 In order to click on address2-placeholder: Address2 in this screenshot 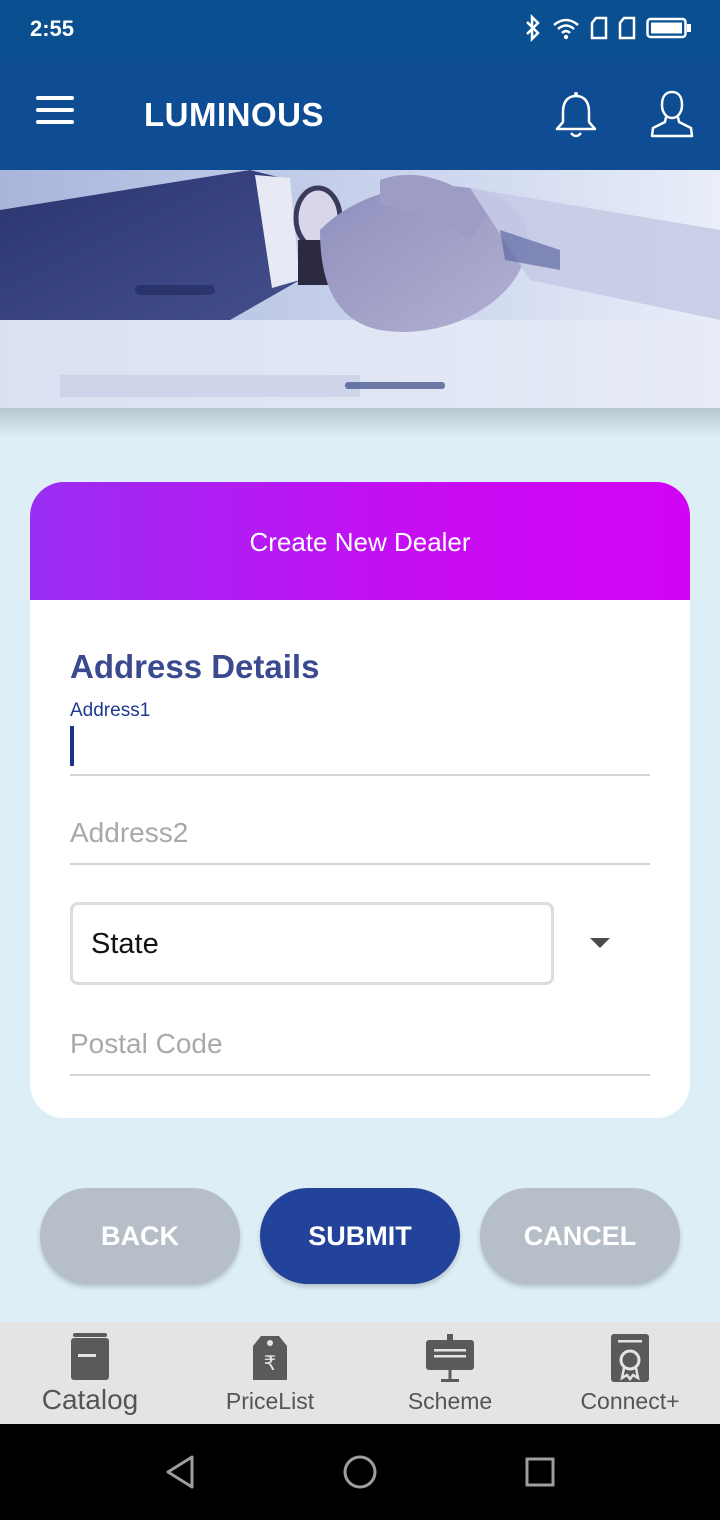, I will do `click(129, 832)`.